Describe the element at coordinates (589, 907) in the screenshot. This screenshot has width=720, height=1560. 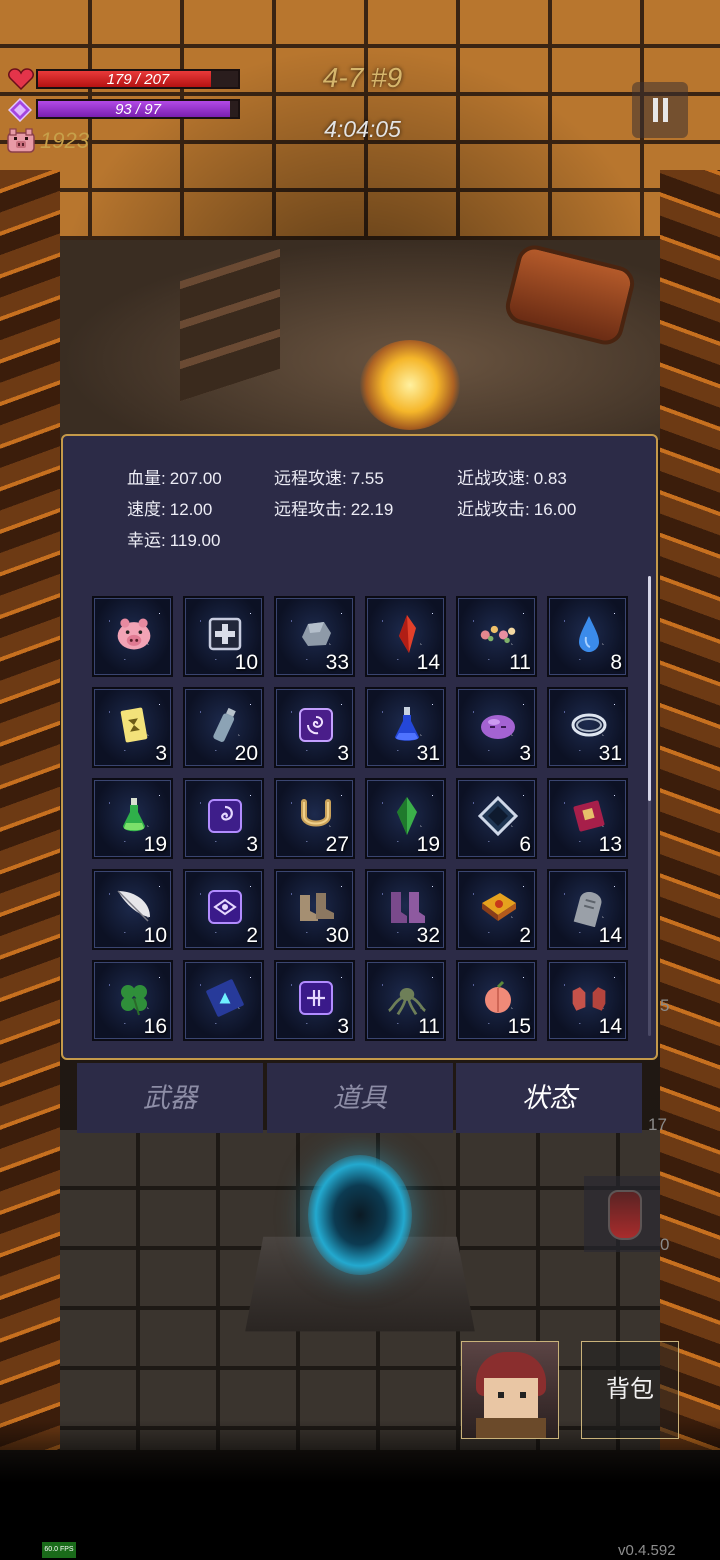
I see `tombstone-icon` at that location.